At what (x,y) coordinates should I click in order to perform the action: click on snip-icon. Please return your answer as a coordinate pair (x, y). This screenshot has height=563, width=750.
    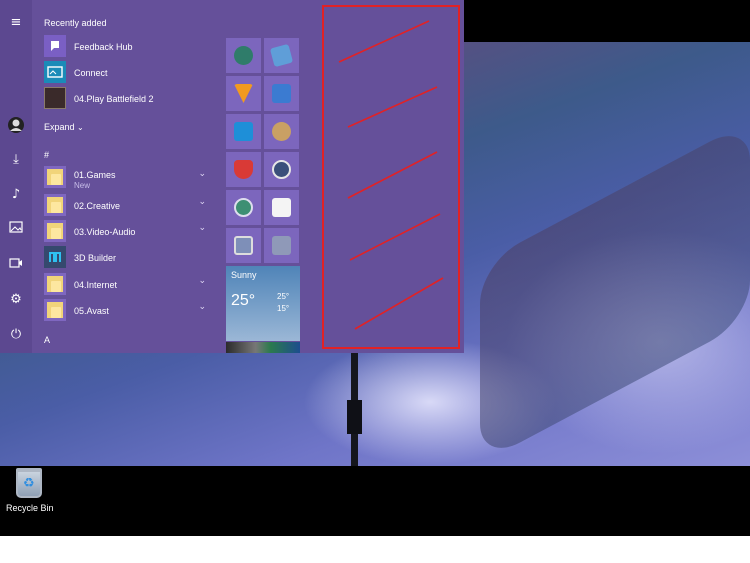
    Looking at the image, I should click on (243, 131).